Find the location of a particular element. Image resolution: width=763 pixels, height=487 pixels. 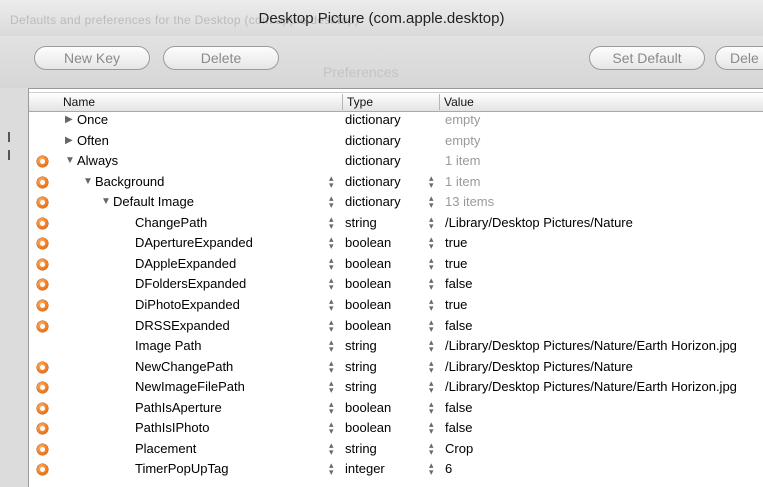

row-value: 13 items is located at coordinates (469, 202).